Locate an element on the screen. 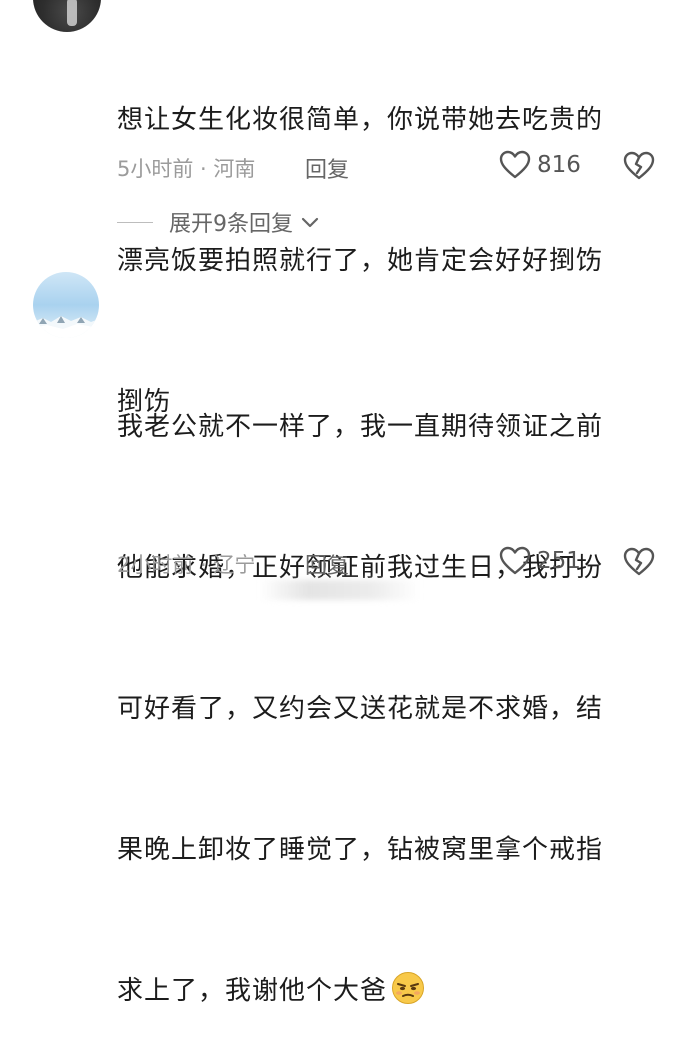  like-button: 251 is located at coordinates (540, 561).